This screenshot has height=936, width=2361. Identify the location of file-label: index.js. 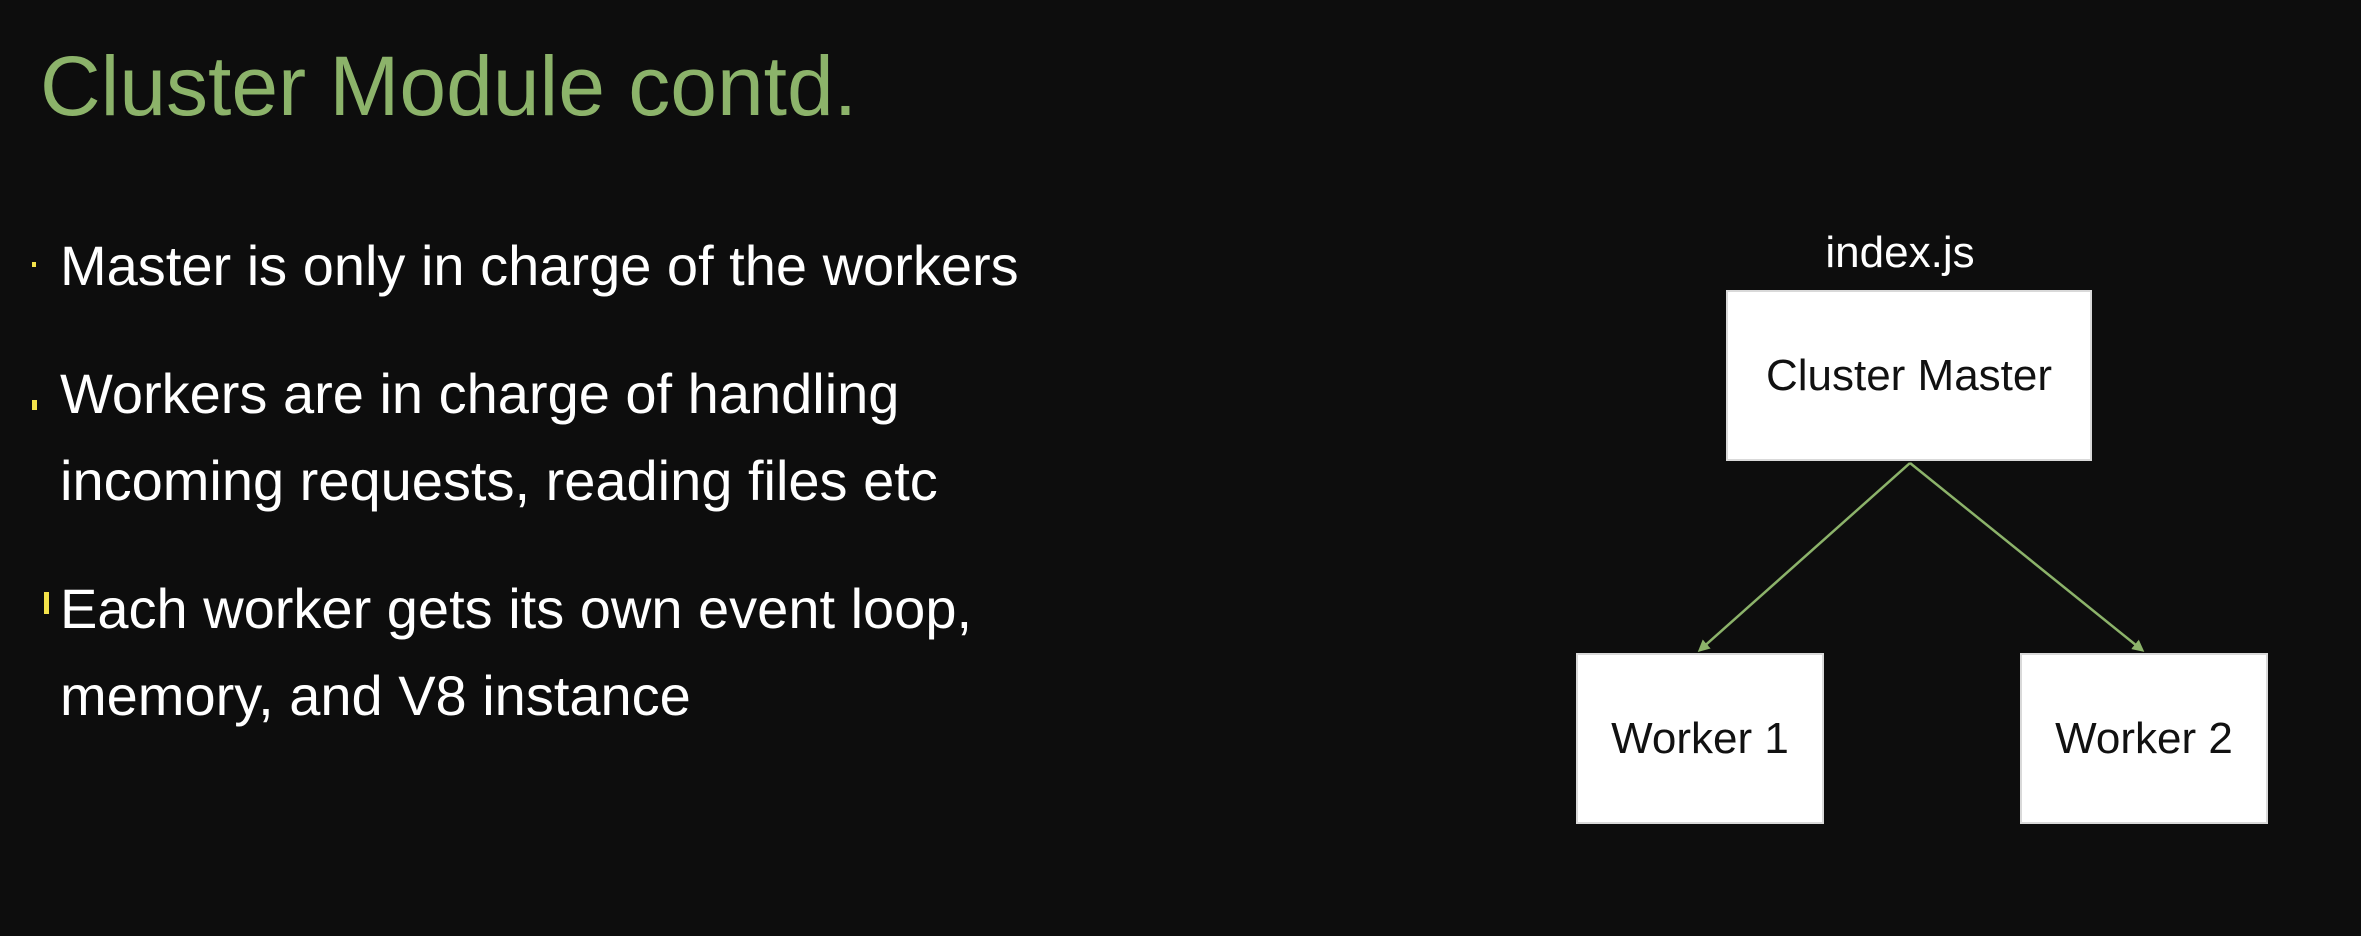
(1900, 252).